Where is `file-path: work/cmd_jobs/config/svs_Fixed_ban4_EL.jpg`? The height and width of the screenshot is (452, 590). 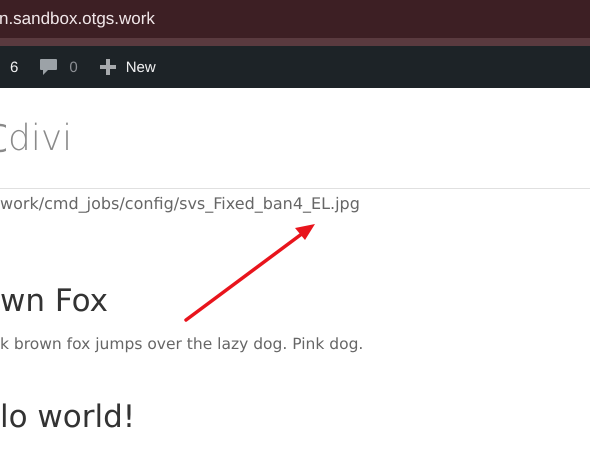 file-path: work/cmd_jobs/config/svs_Fixed_ban4_EL.jpg is located at coordinates (180, 203).